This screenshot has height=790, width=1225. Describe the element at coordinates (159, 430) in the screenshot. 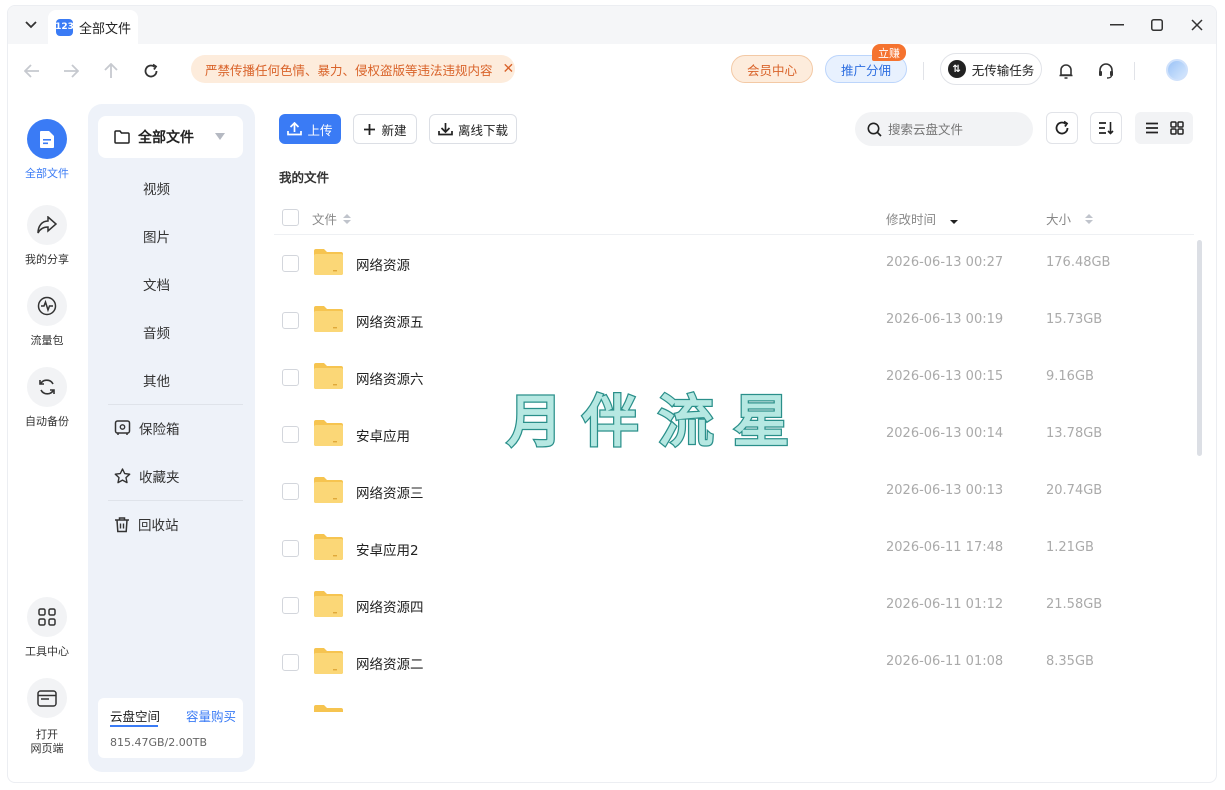

I see `sidebar-item-label: 保险箱` at that location.